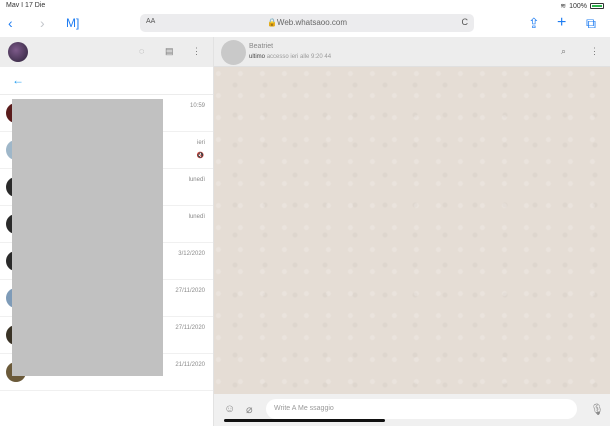 The image size is (610, 426). I want to click on profile-avatar, so click(18, 52).